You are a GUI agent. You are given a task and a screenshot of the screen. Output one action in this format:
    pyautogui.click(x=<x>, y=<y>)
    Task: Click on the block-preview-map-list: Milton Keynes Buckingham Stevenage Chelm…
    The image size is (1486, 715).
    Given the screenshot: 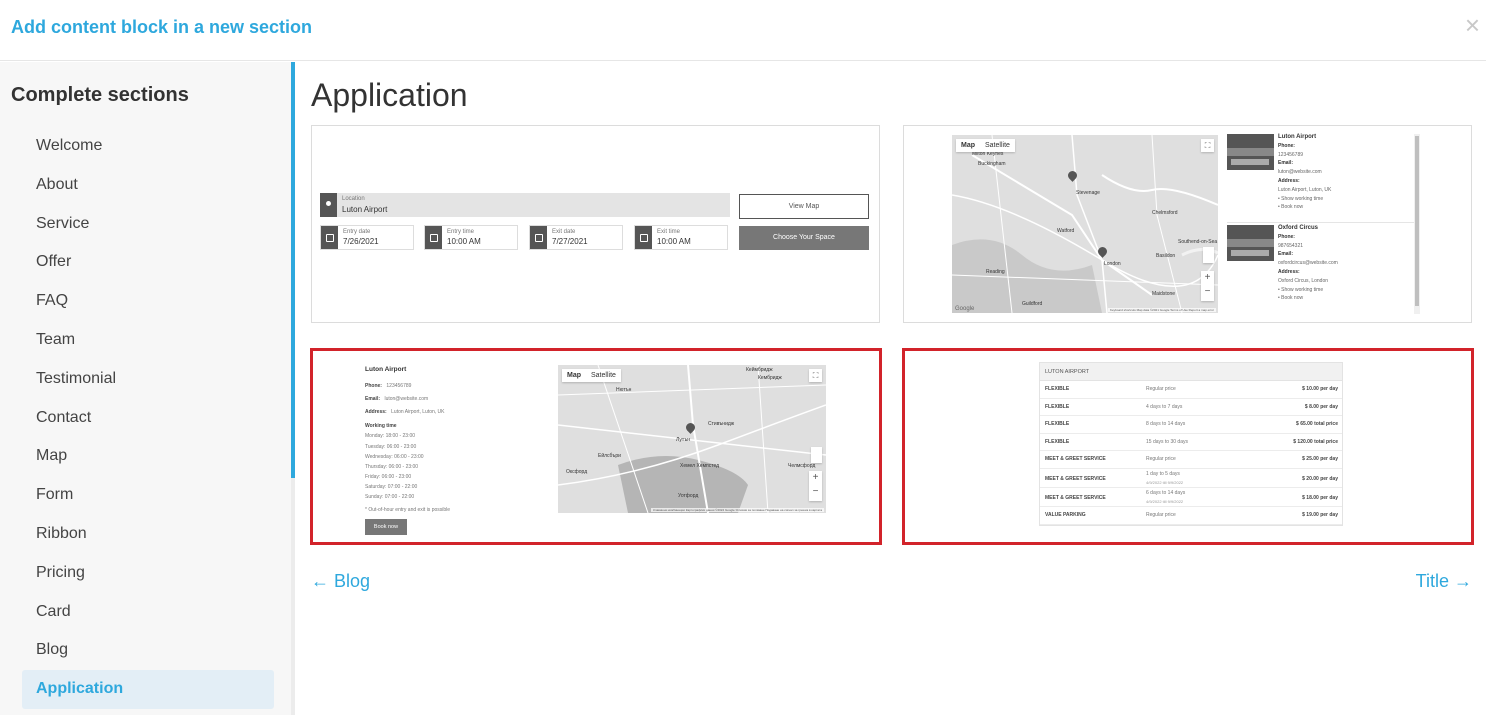 What is the action you would take?
    pyautogui.click(x=1187, y=224)
    